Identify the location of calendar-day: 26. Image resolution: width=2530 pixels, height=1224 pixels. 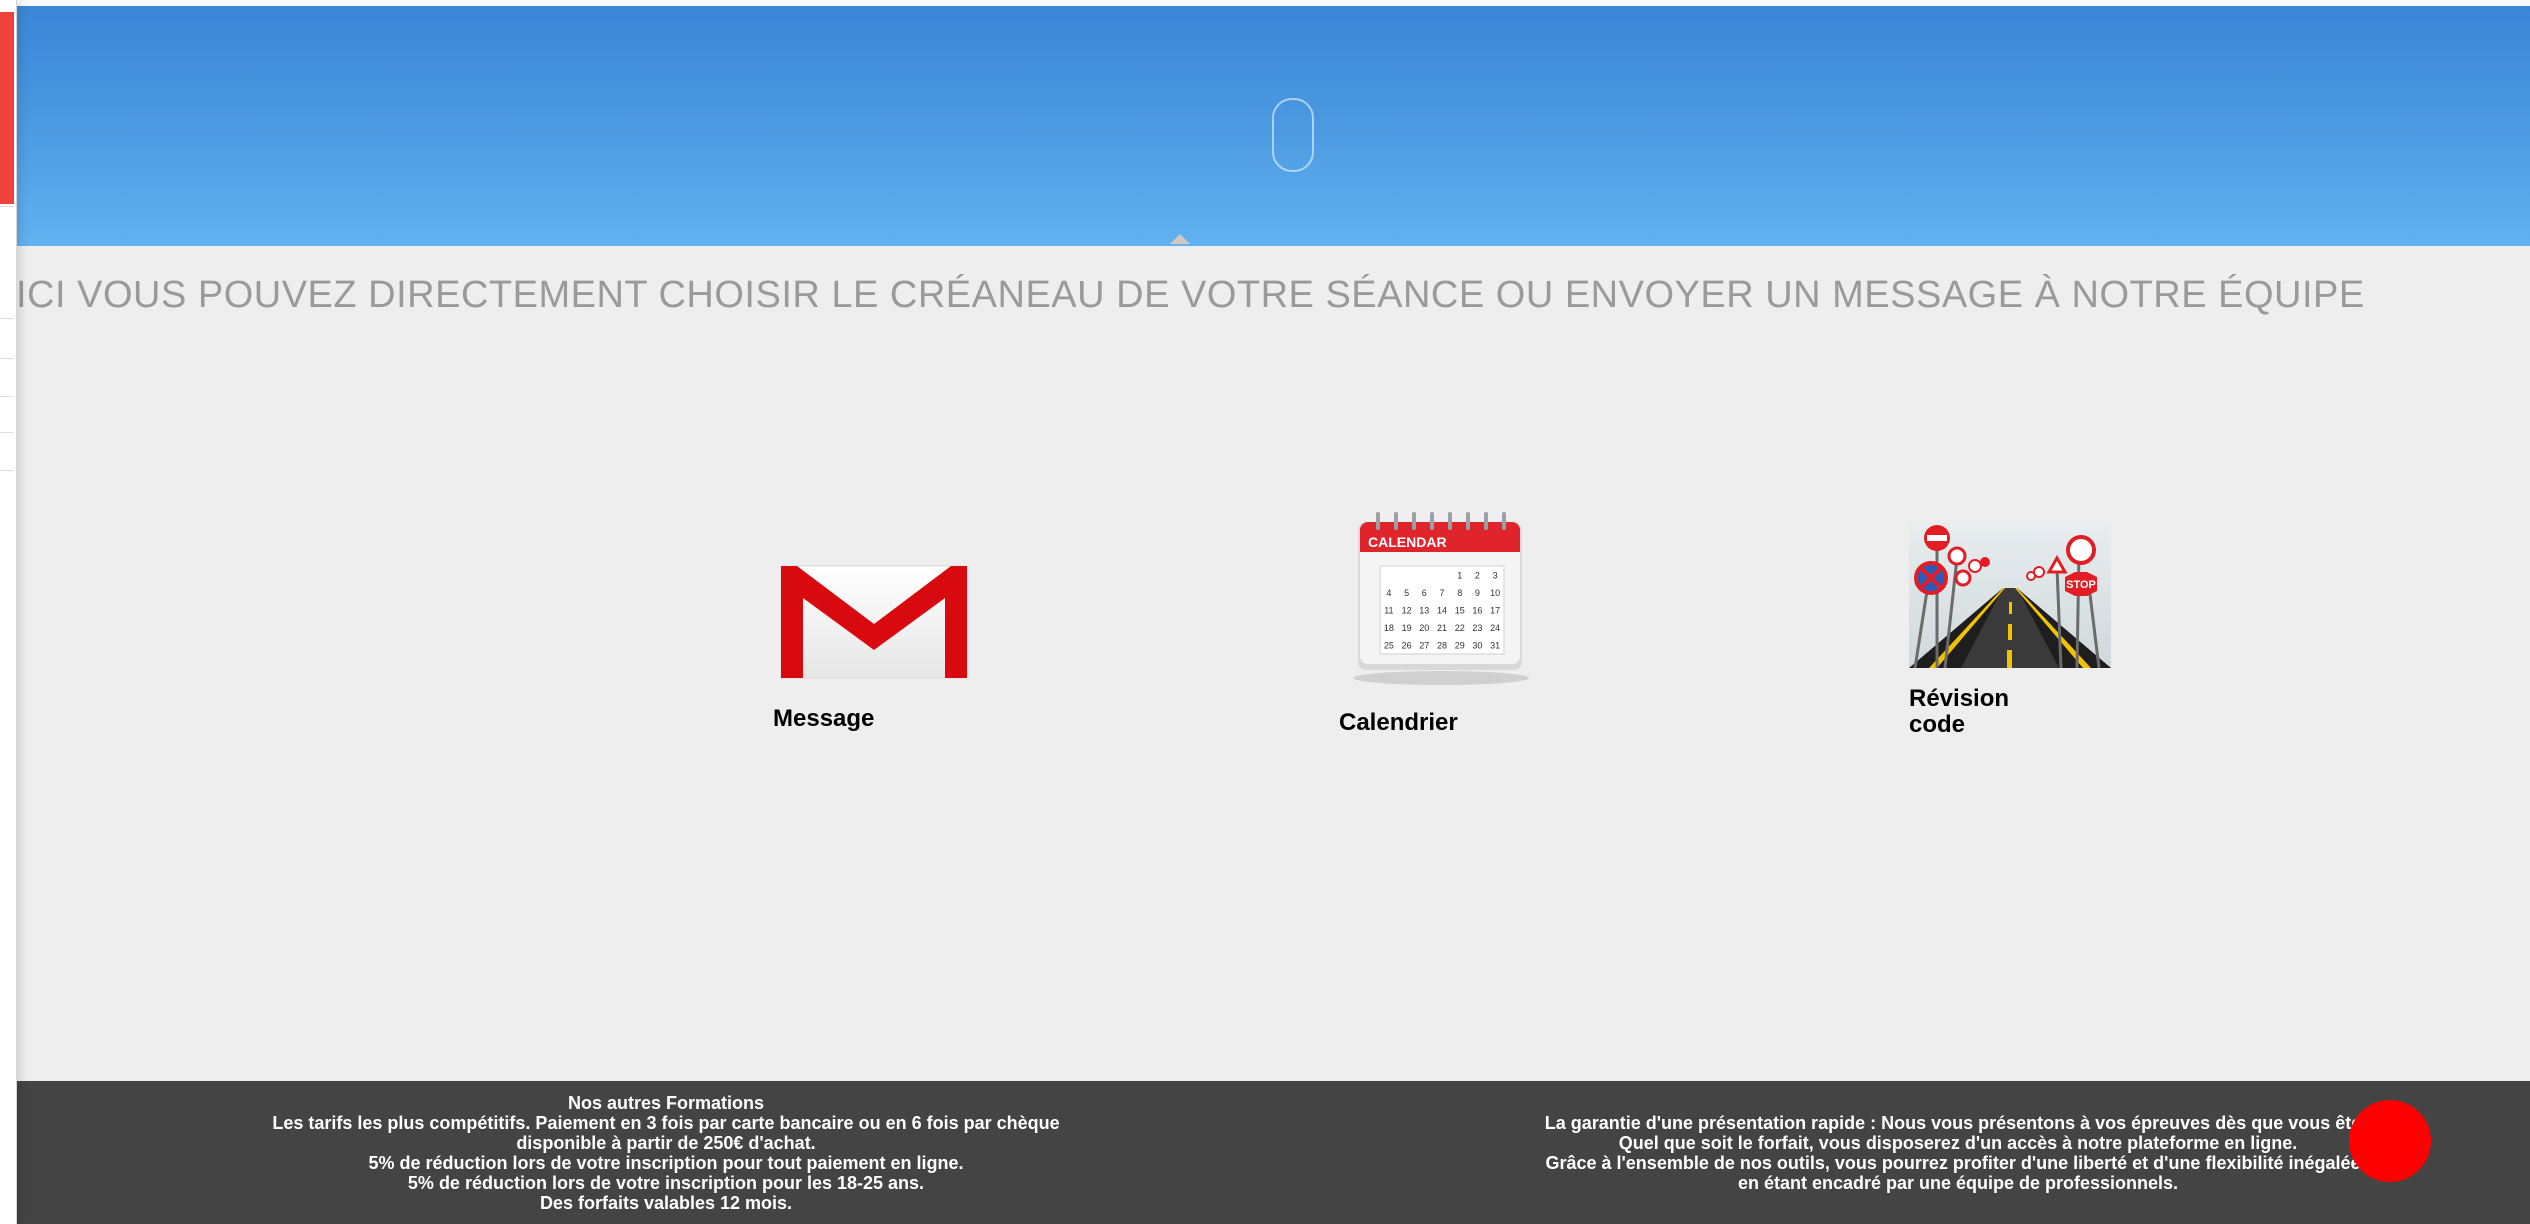
(1407, 646).